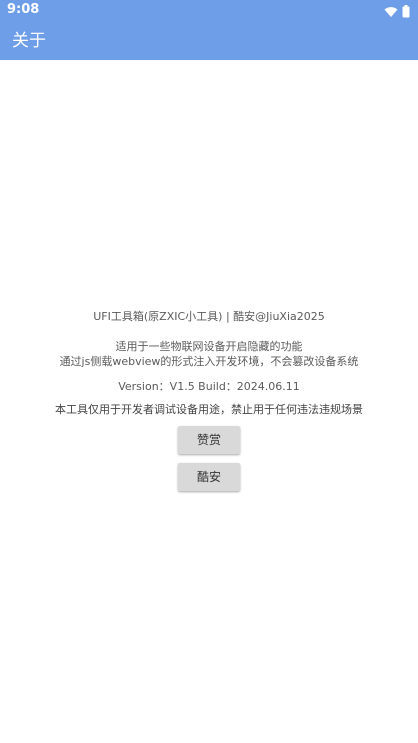 This screenshot has height=743, width=418. I want to click on status-bar: 9:08, so click(209, 11).